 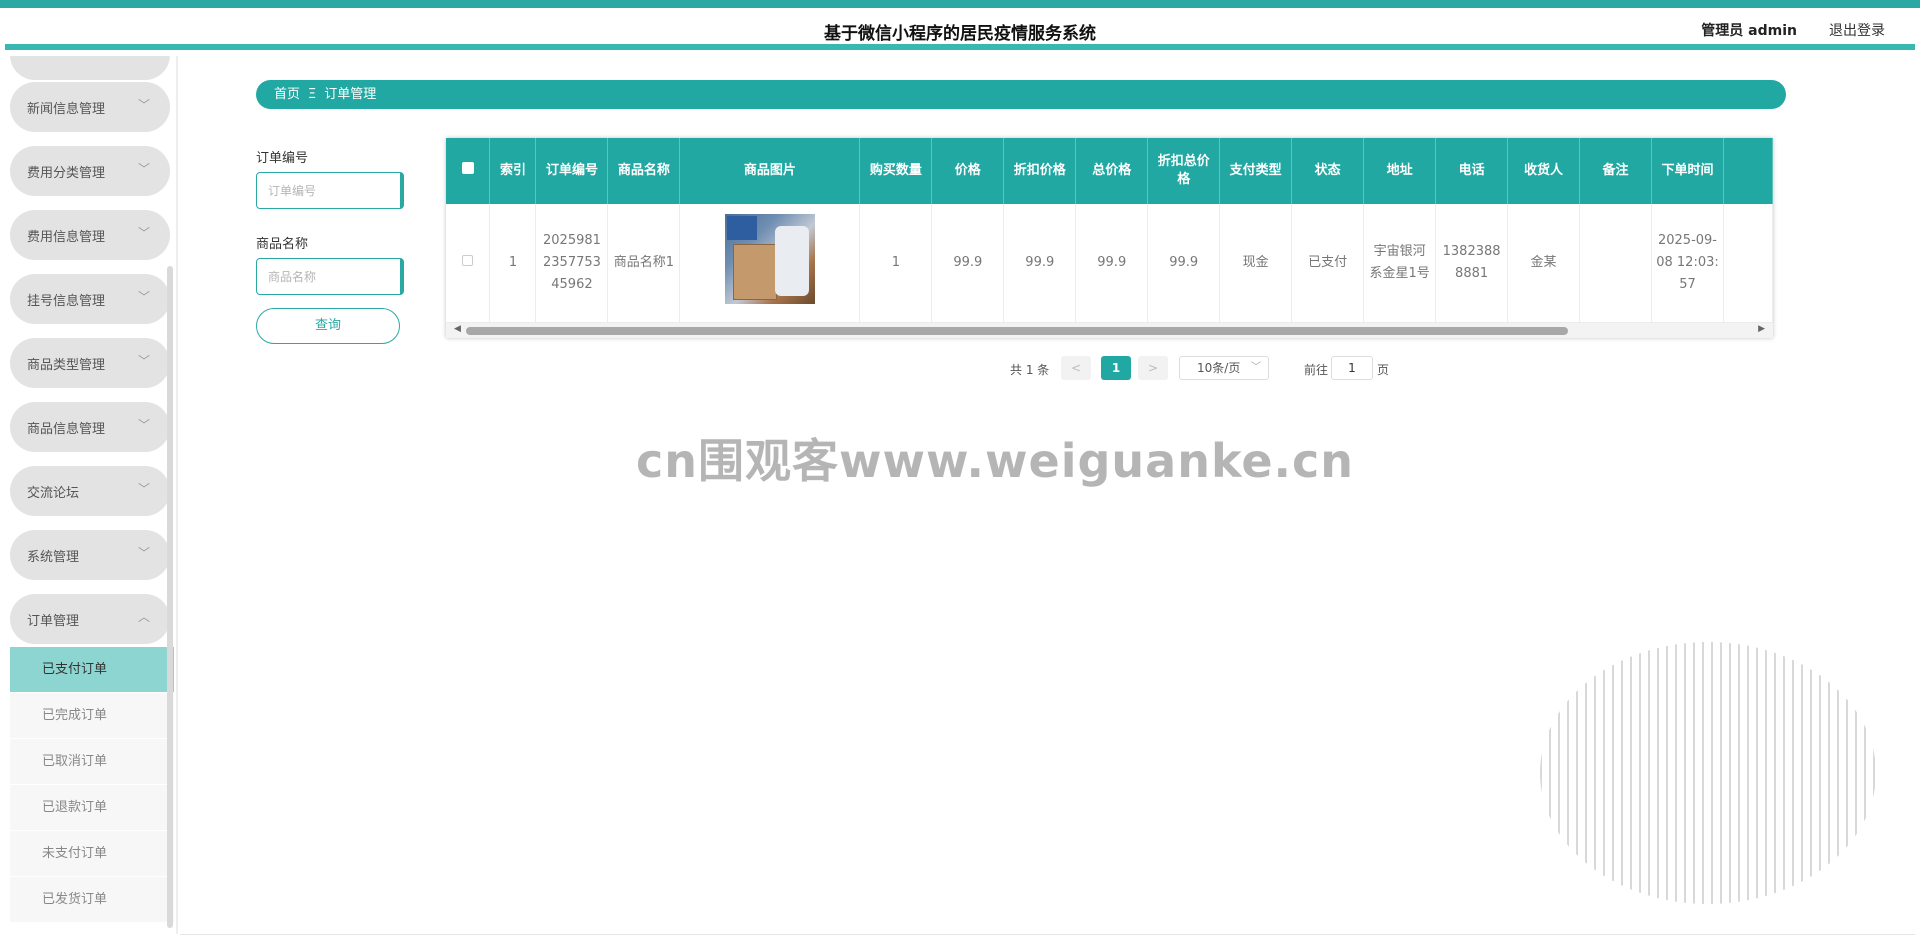 What do you see at coordinates (1616, 263) in the screenshot?
I see `cell-remark` at bounding box center [1616, 263].